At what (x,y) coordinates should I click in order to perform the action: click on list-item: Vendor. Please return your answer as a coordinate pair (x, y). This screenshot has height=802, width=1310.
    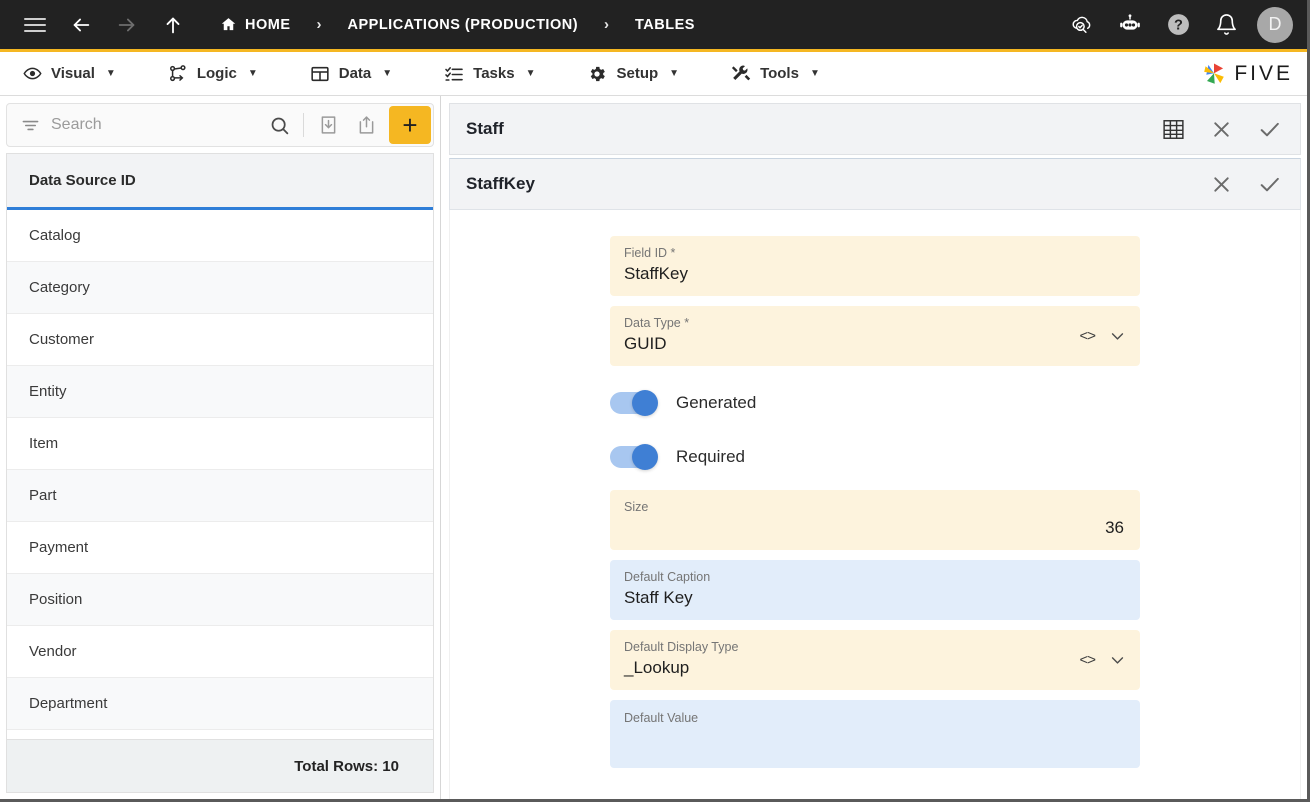
    Looking at the image, I should click on (220, 652).